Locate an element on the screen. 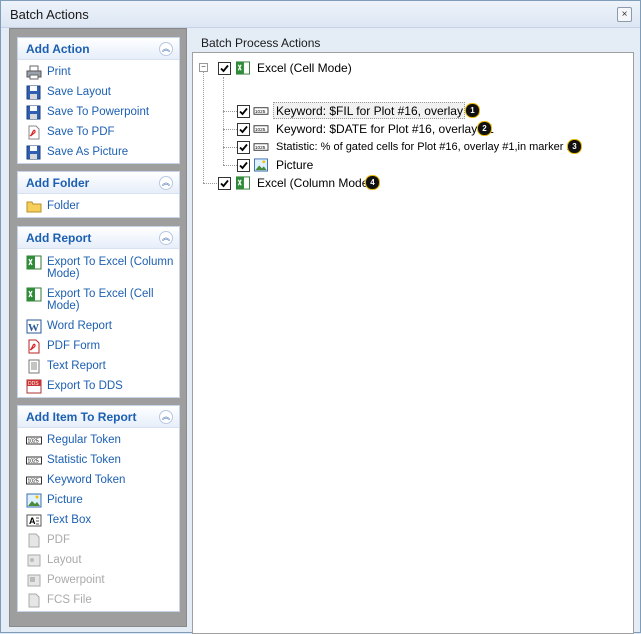 This screenshot has height=634, width=641. sidebar-item-folder: Folder is located at coordinates (101, 207).